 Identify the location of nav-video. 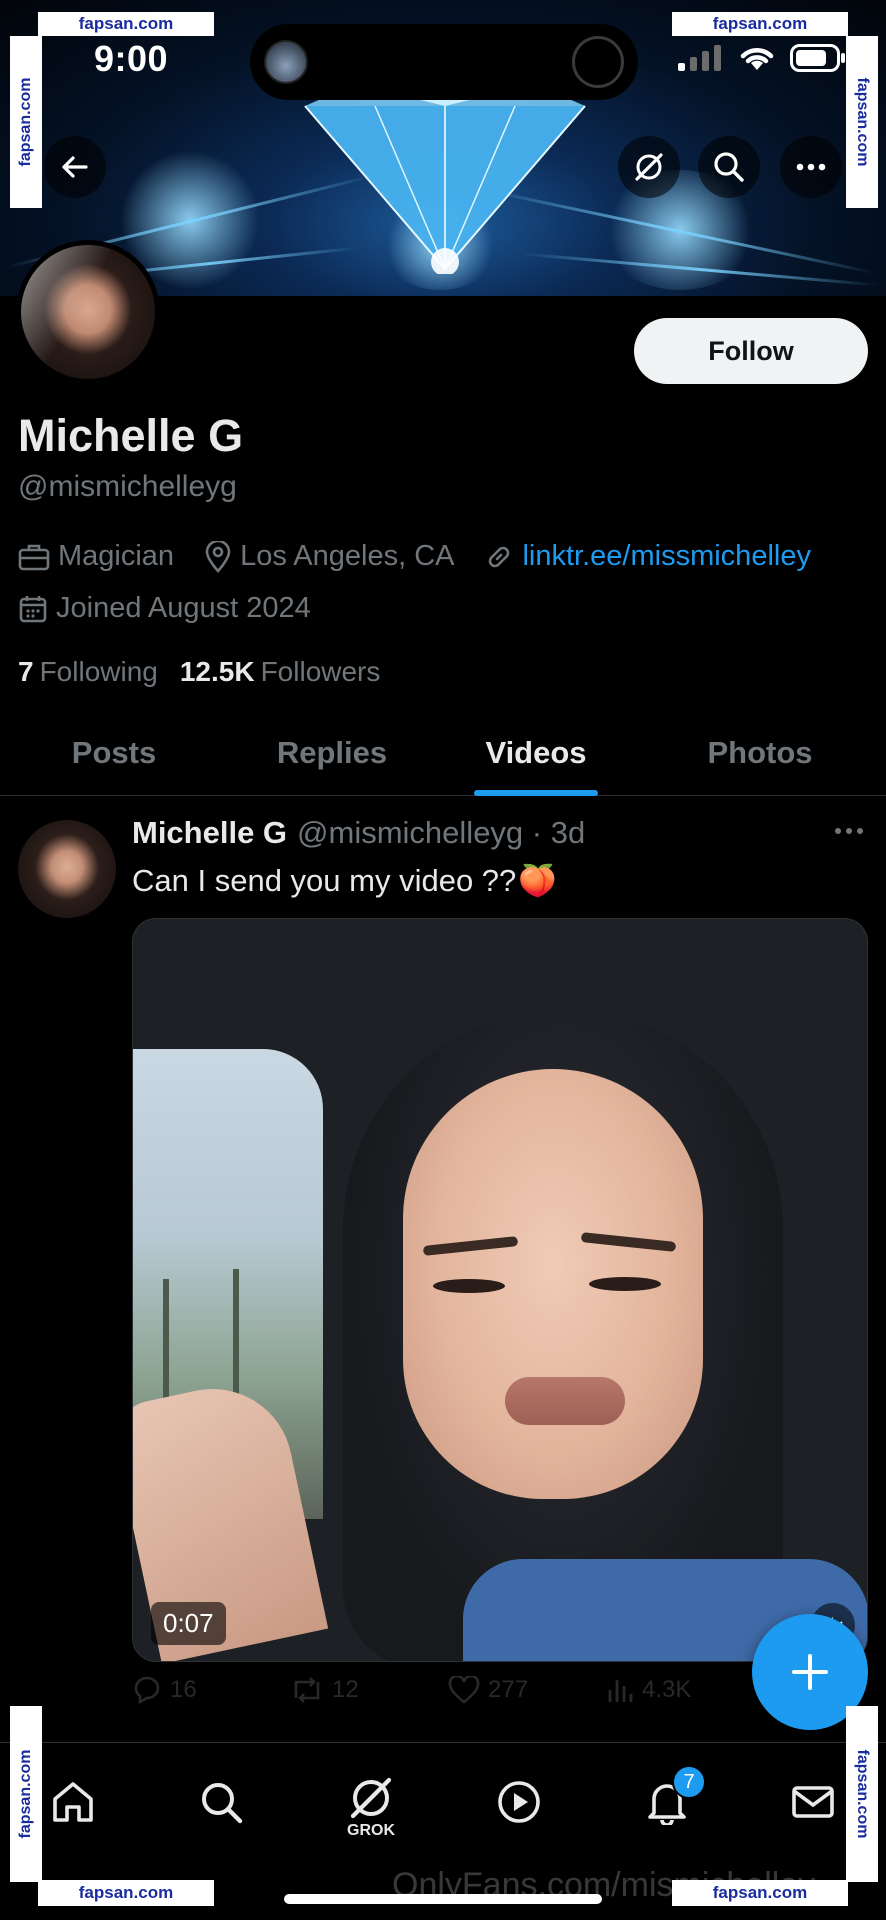
(519, 1802).